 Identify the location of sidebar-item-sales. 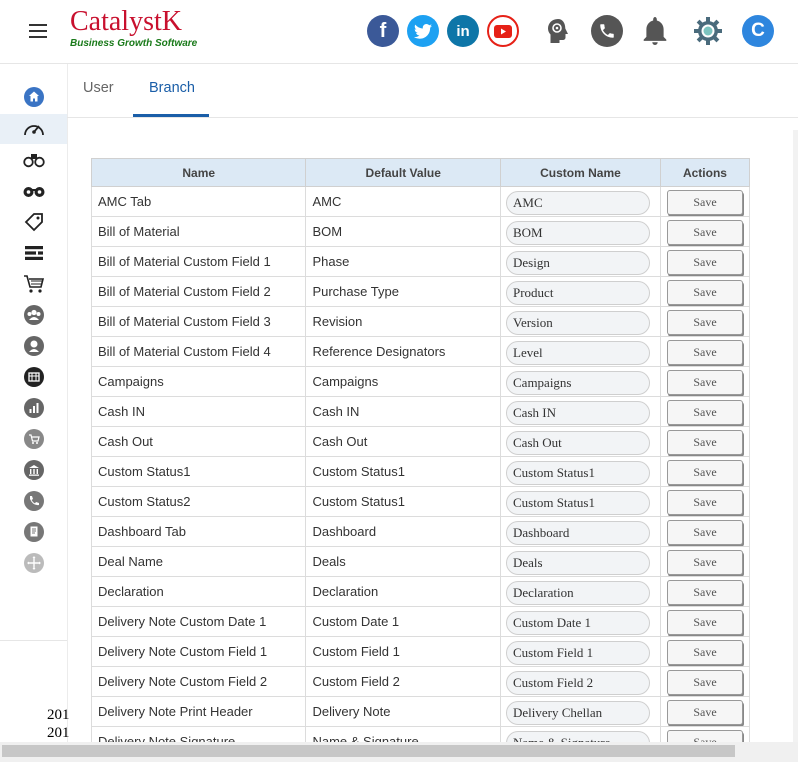
(33, 439).